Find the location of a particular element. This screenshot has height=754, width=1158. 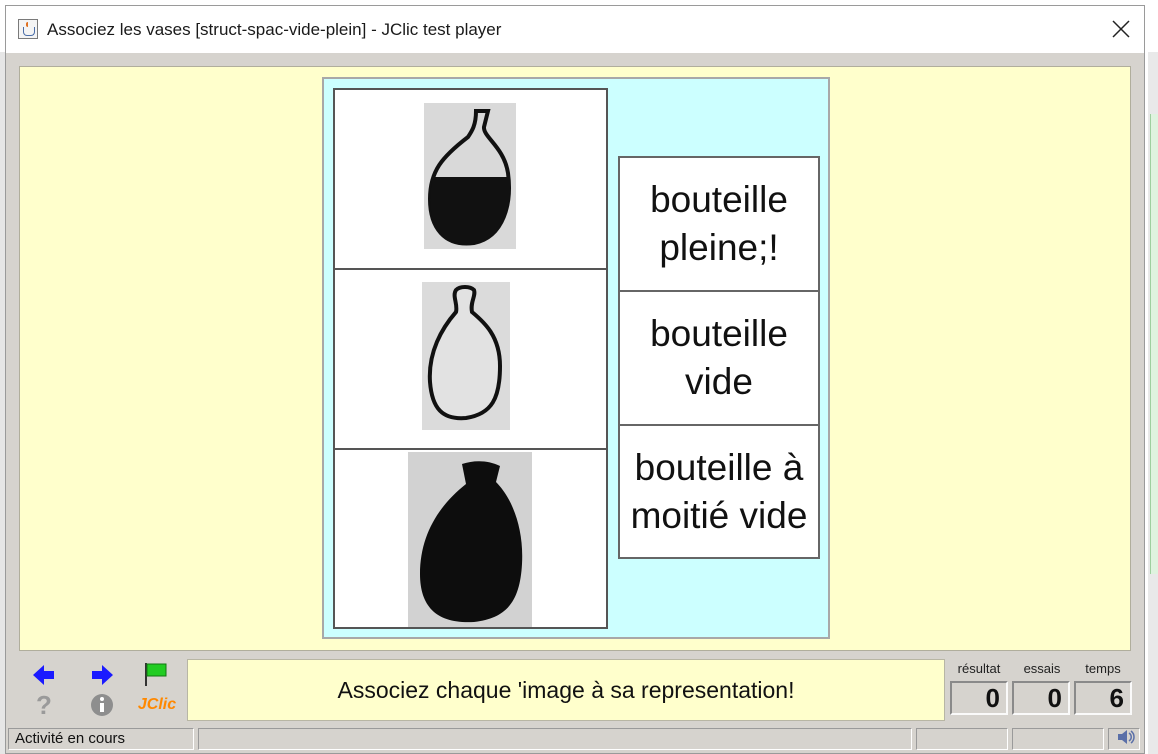

jclic-about-button: JClic is located at coordinates (157, 705).